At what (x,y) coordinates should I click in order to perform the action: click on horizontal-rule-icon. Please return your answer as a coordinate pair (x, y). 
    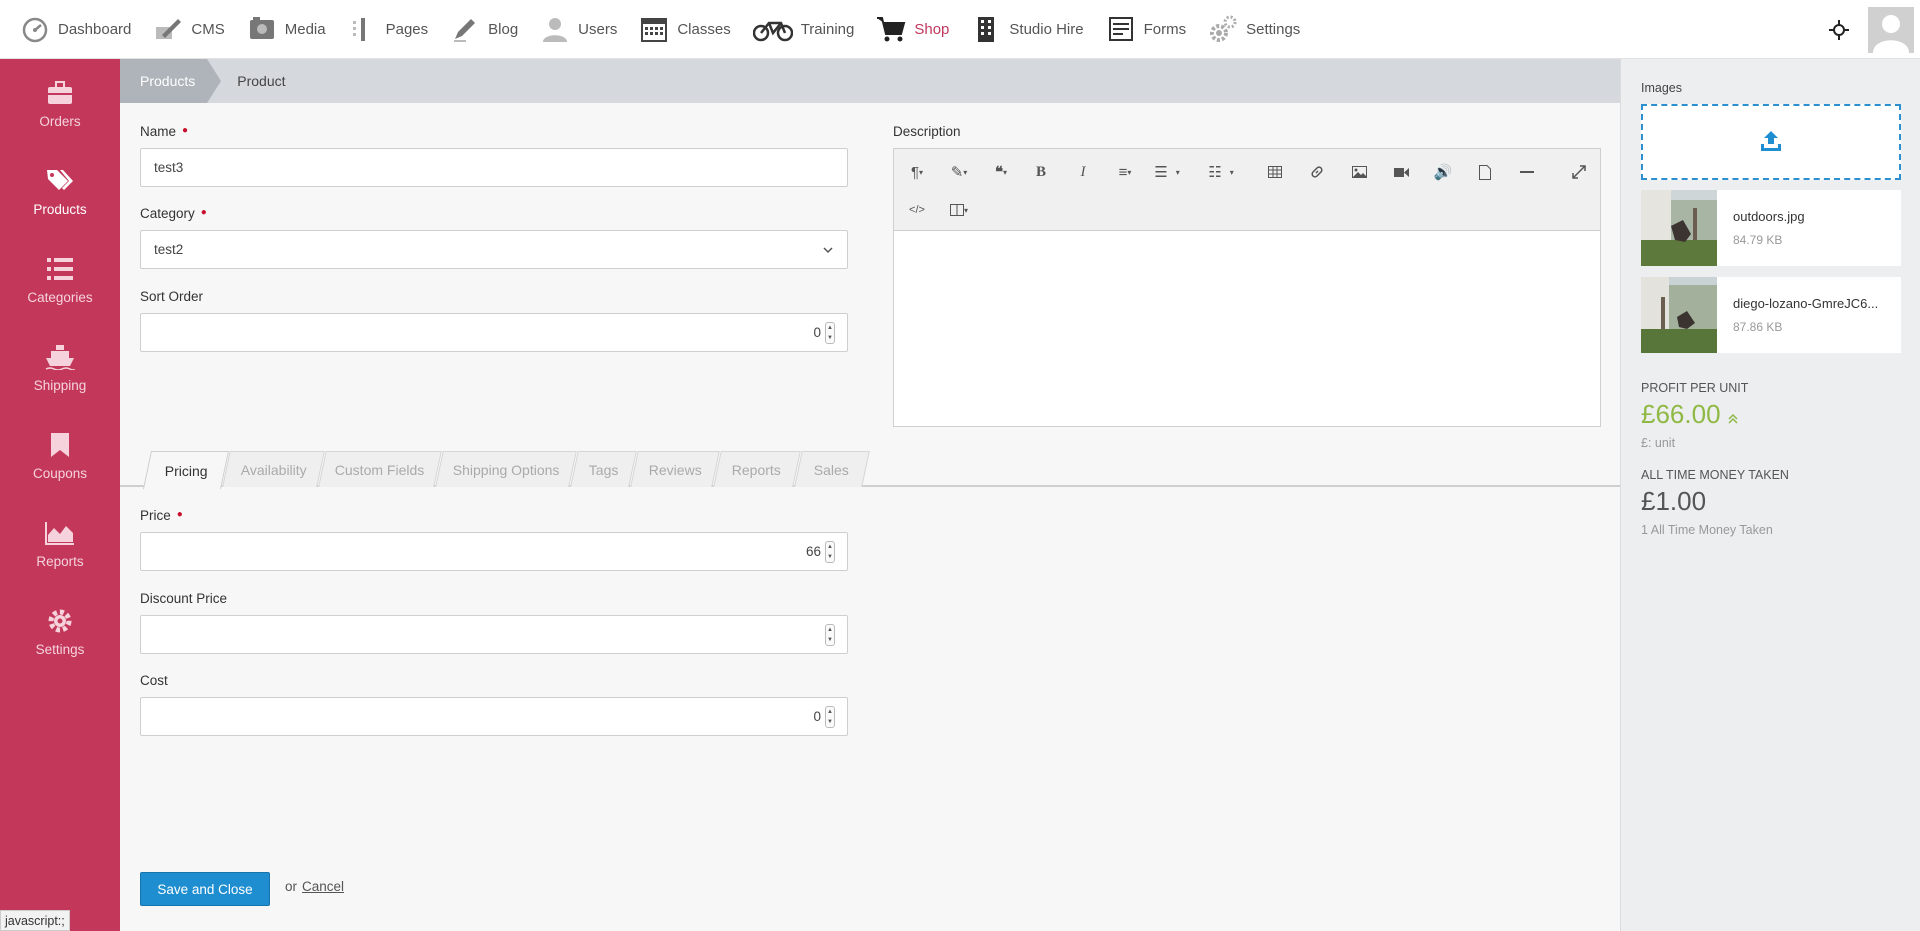
    Looking at the image, I should click on (1527, 172).